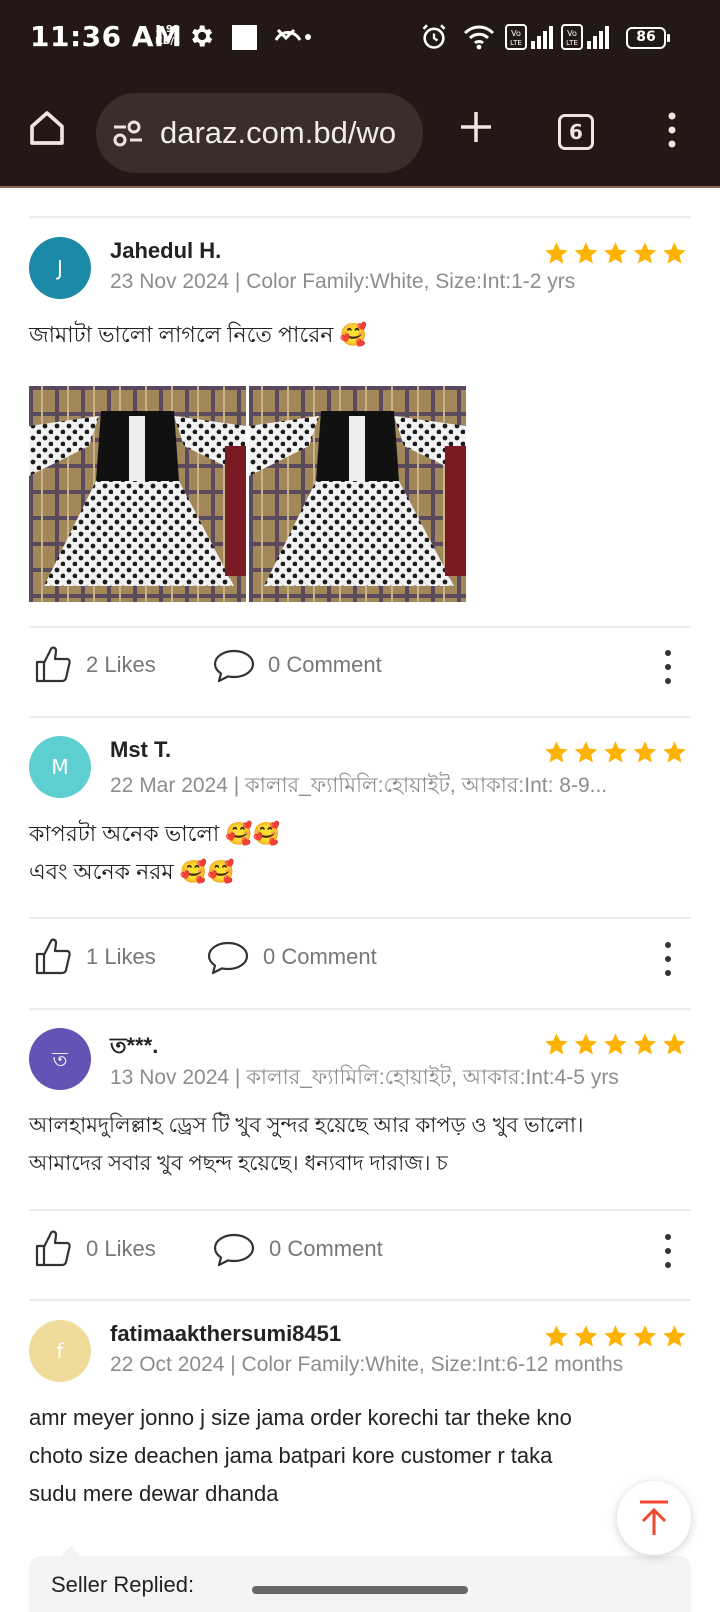  What do you see at coordinates (672, 130) in the screenshot?
I see `browser-menu-icon` at bounding box center [672, 130].